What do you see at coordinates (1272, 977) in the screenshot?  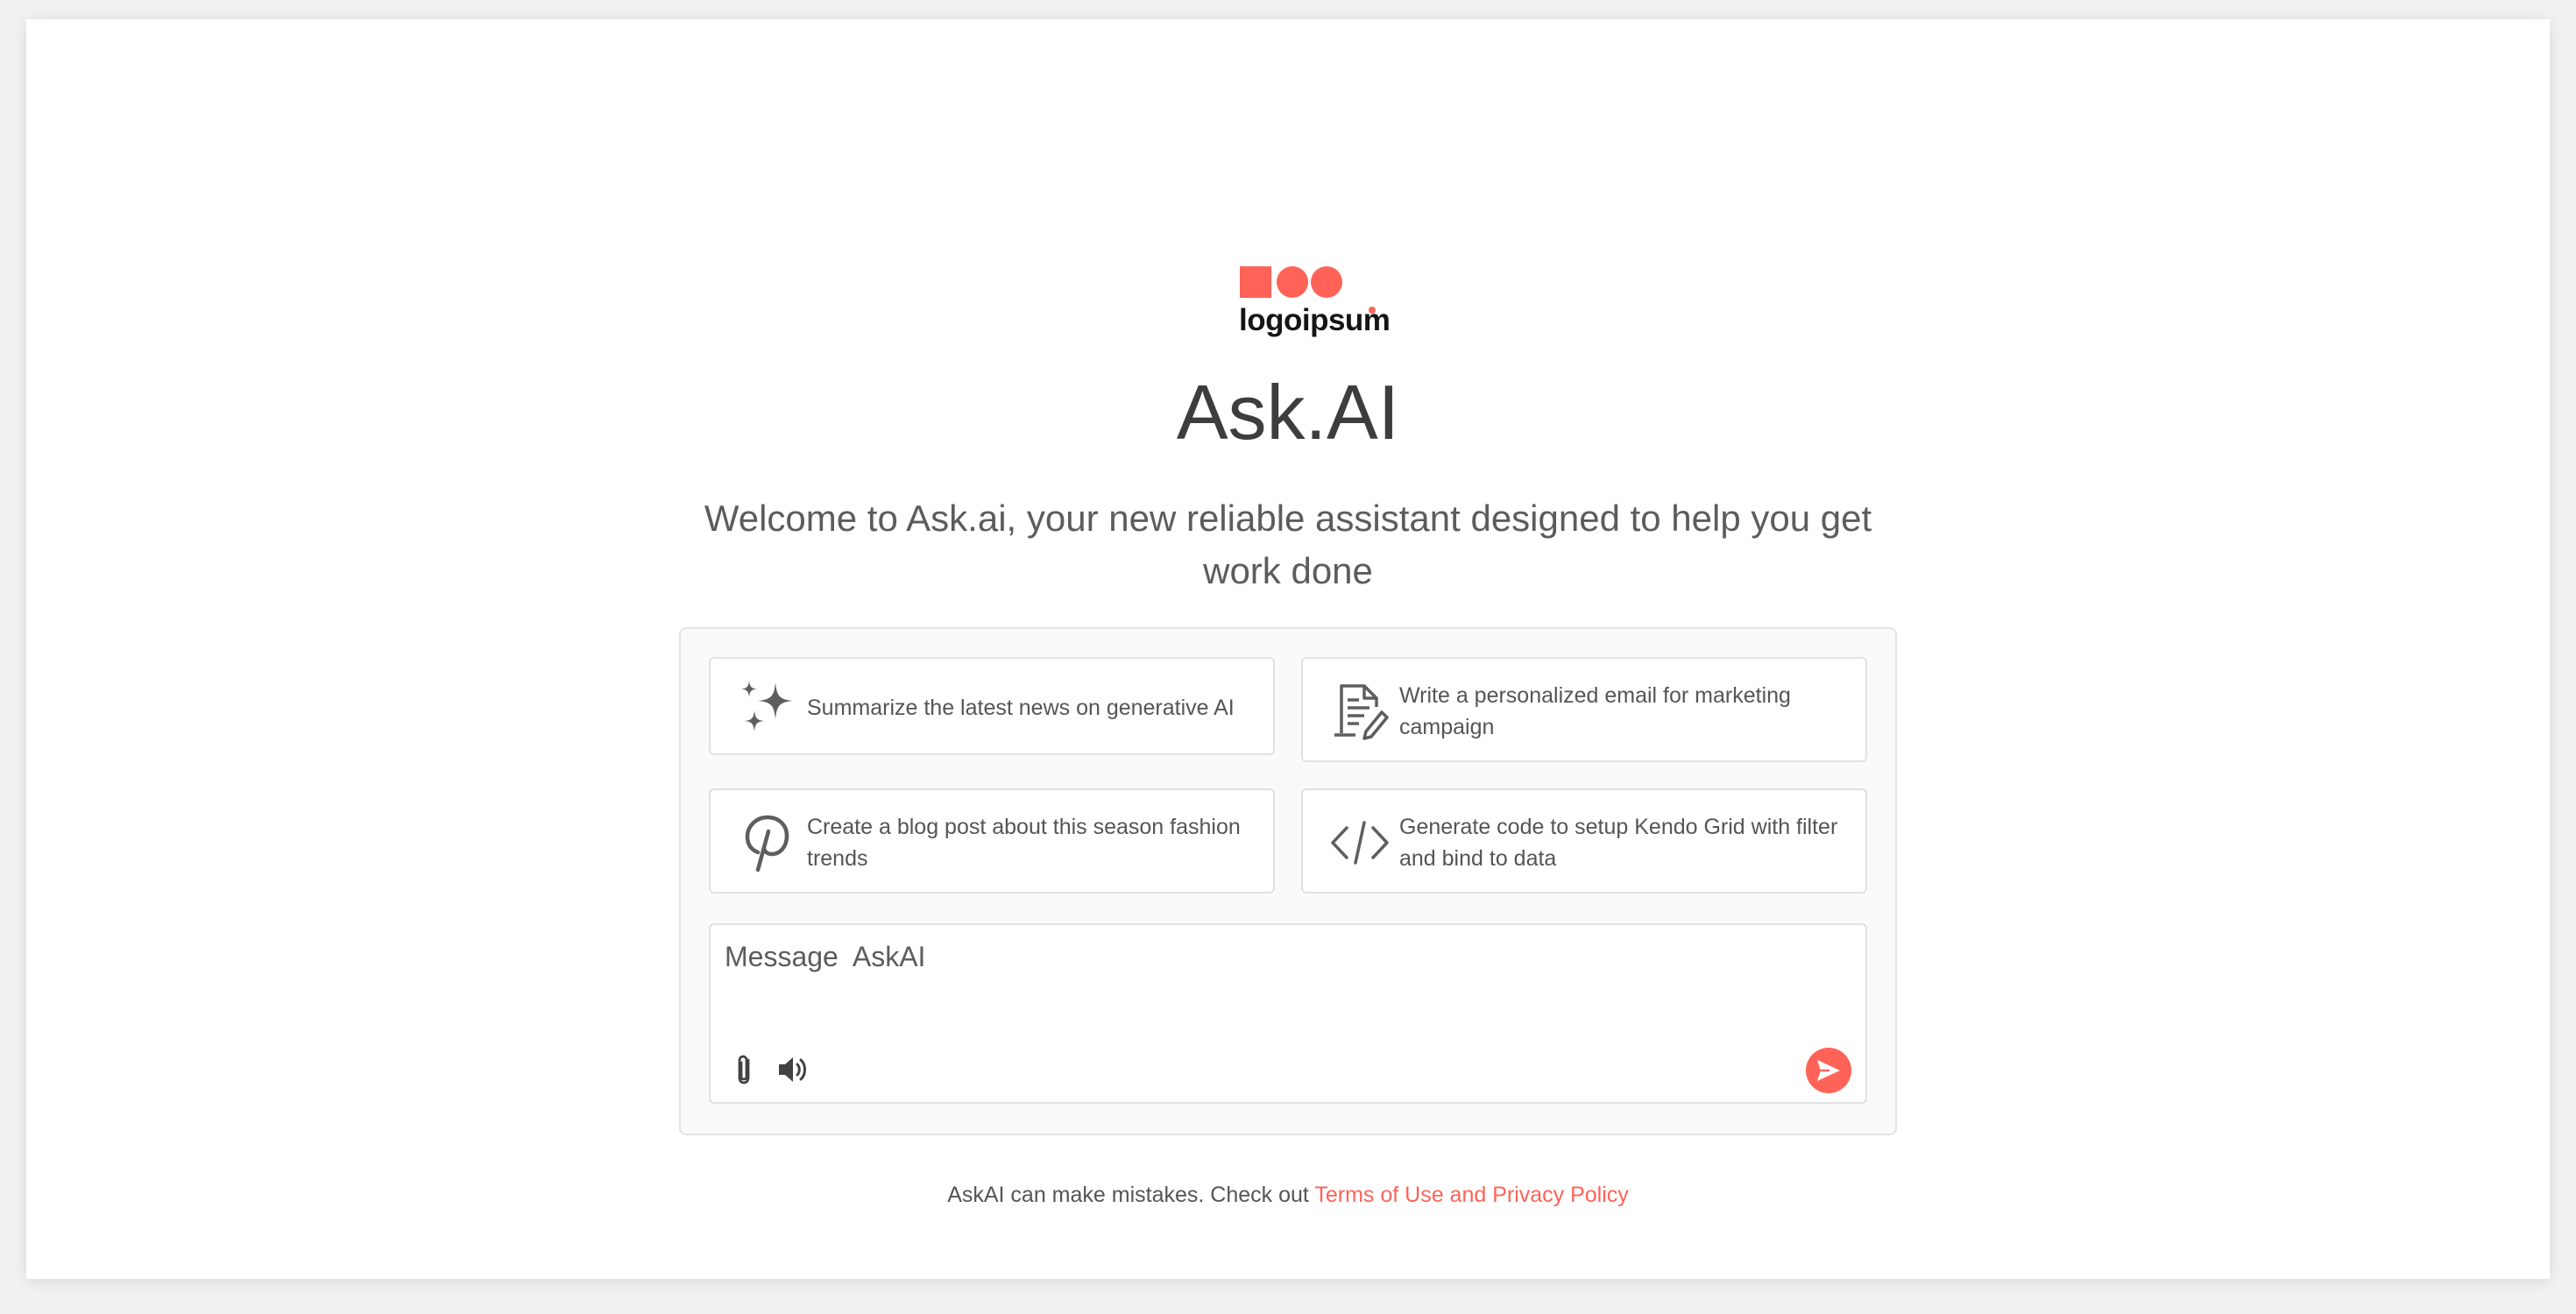 I see `message-input` at bounding box center [1272, 977].